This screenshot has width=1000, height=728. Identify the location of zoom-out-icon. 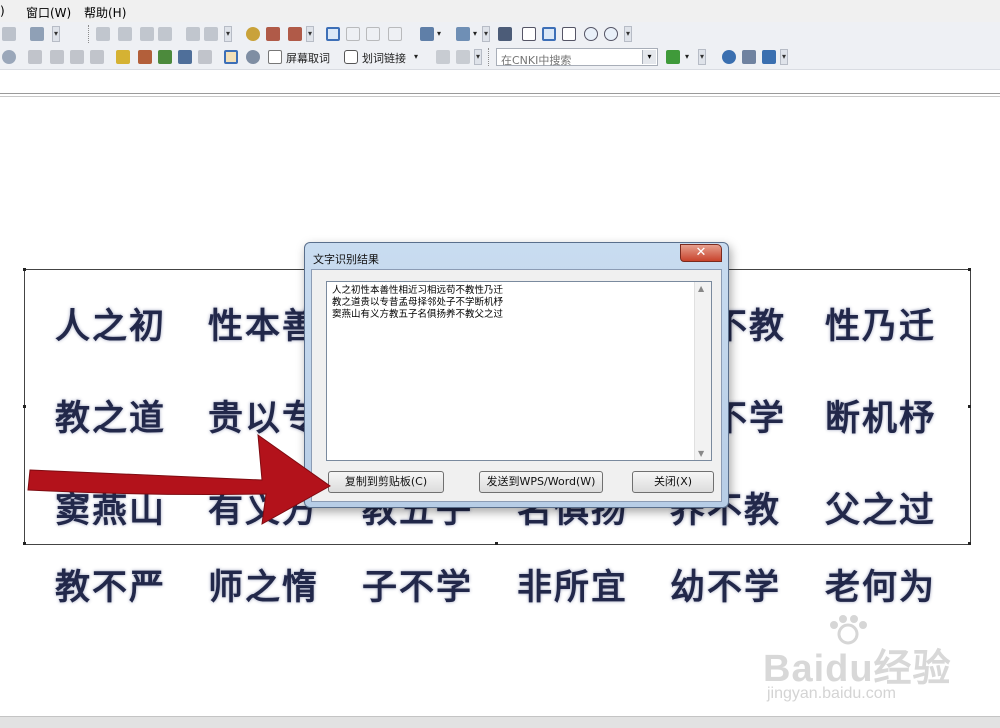
(591, 34).